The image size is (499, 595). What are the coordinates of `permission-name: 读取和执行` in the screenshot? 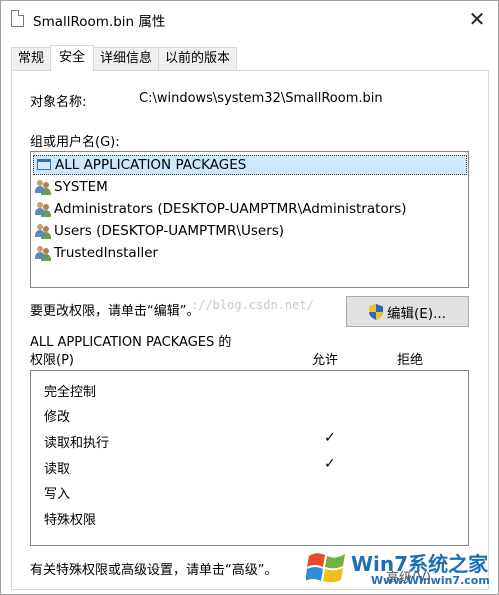 It's located at (77, 443).